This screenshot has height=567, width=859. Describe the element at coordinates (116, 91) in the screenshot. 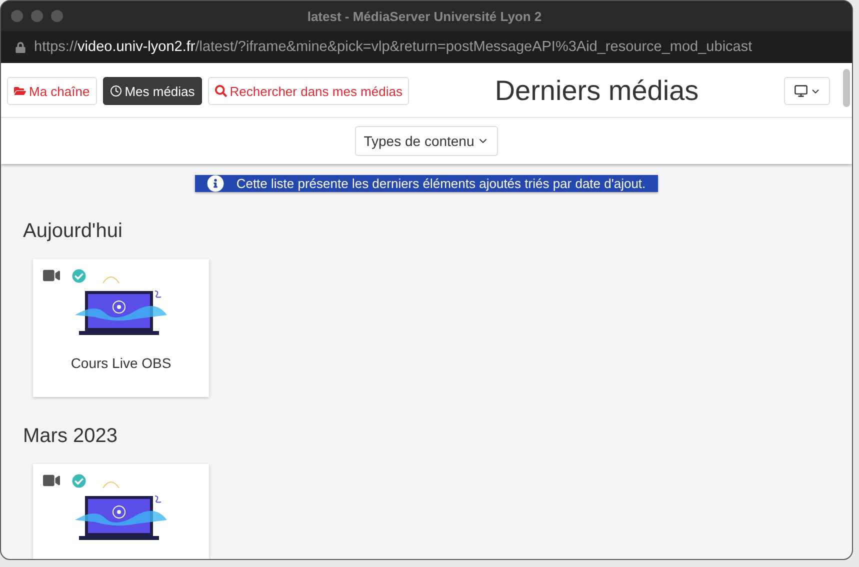

I see `clock-icon` at that location.